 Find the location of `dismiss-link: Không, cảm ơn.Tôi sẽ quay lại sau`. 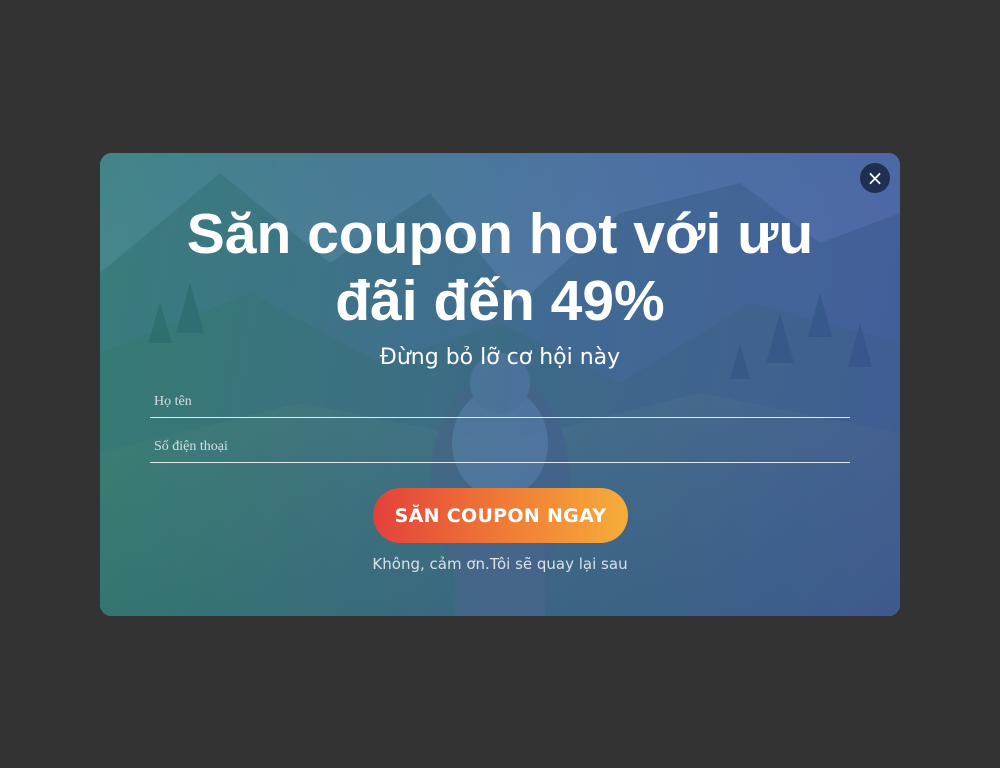

dismiss-link: Không, cảm ơn.Tôi sẽ quay lại sau is located at coordinates (500, 564).